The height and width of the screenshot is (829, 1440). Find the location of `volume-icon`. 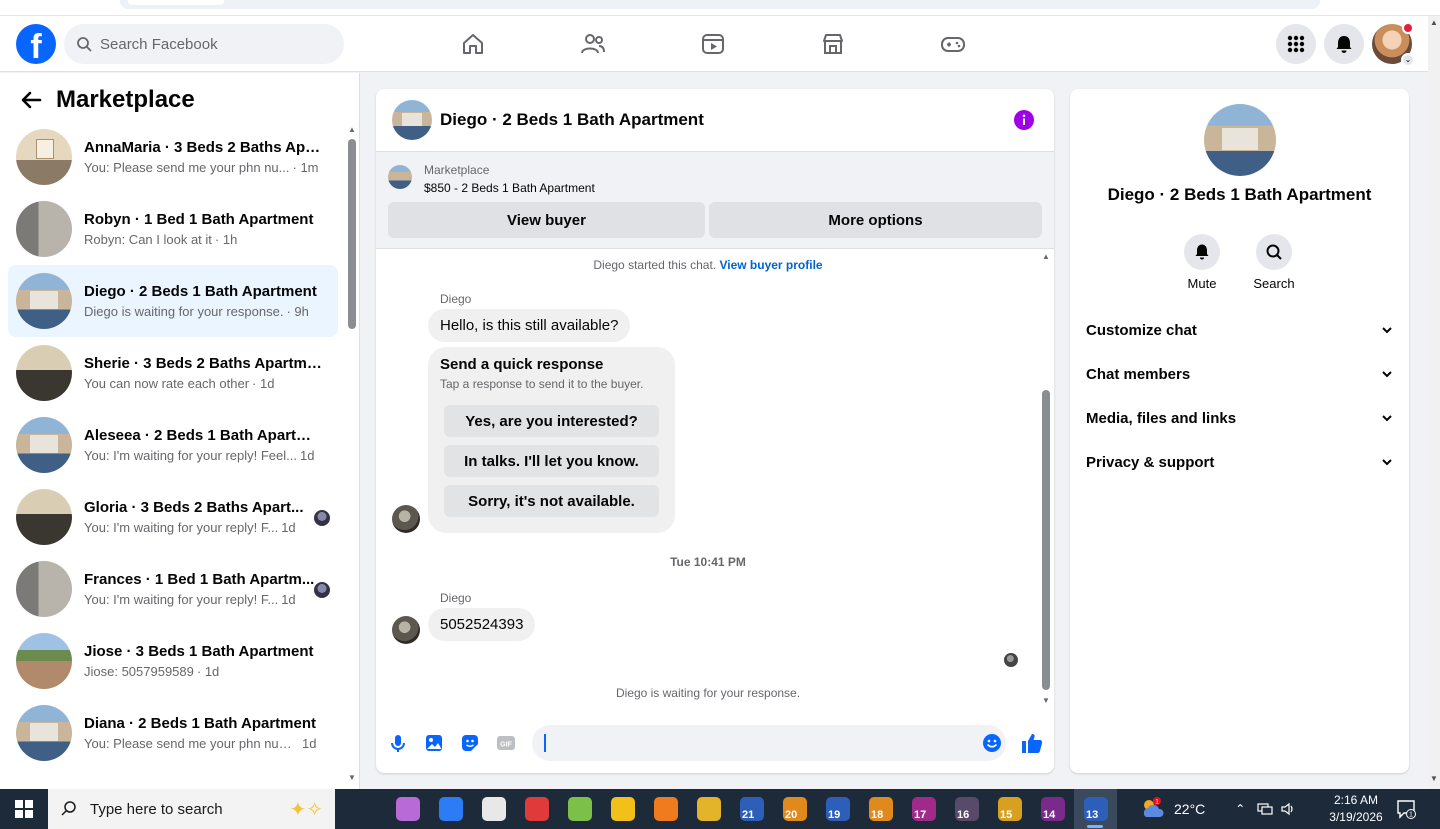

volume-icon is located at coordinates (1289, 809).